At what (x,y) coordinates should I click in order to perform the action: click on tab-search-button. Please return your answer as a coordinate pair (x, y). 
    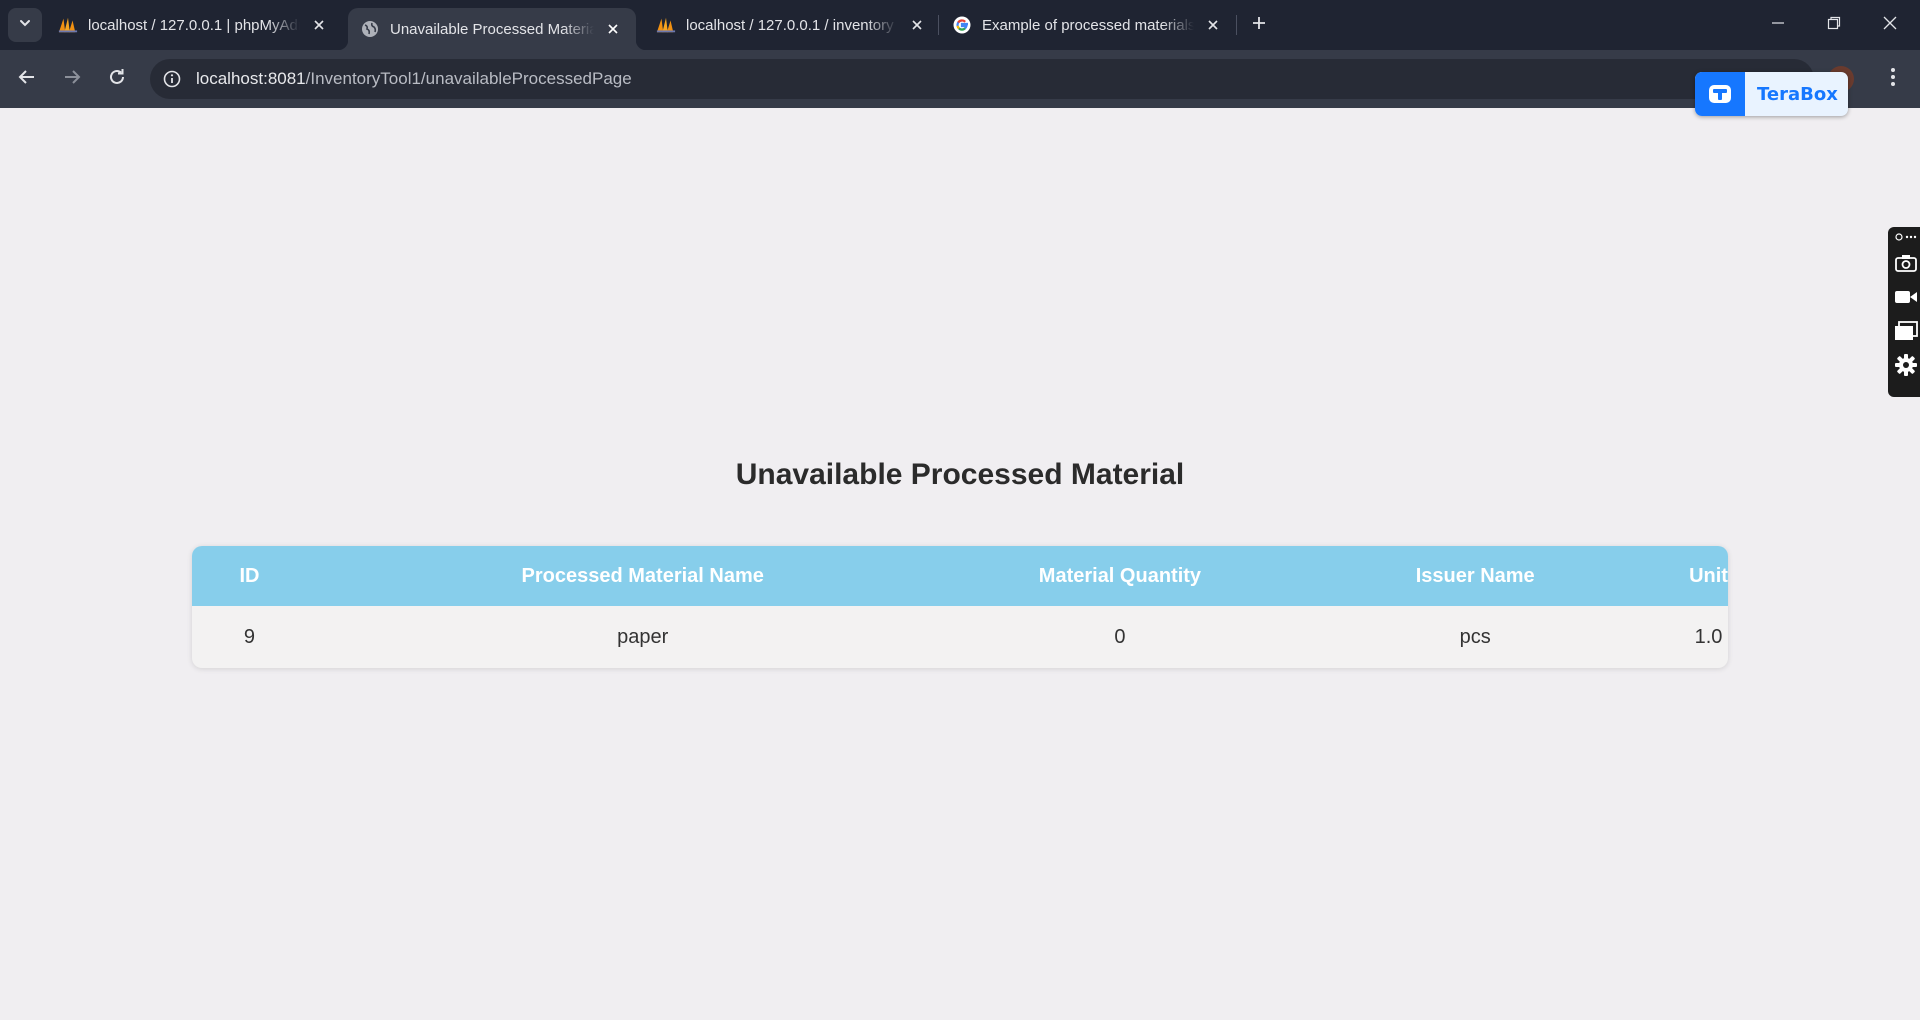
    Looking at the image, I should click on (25, 25).